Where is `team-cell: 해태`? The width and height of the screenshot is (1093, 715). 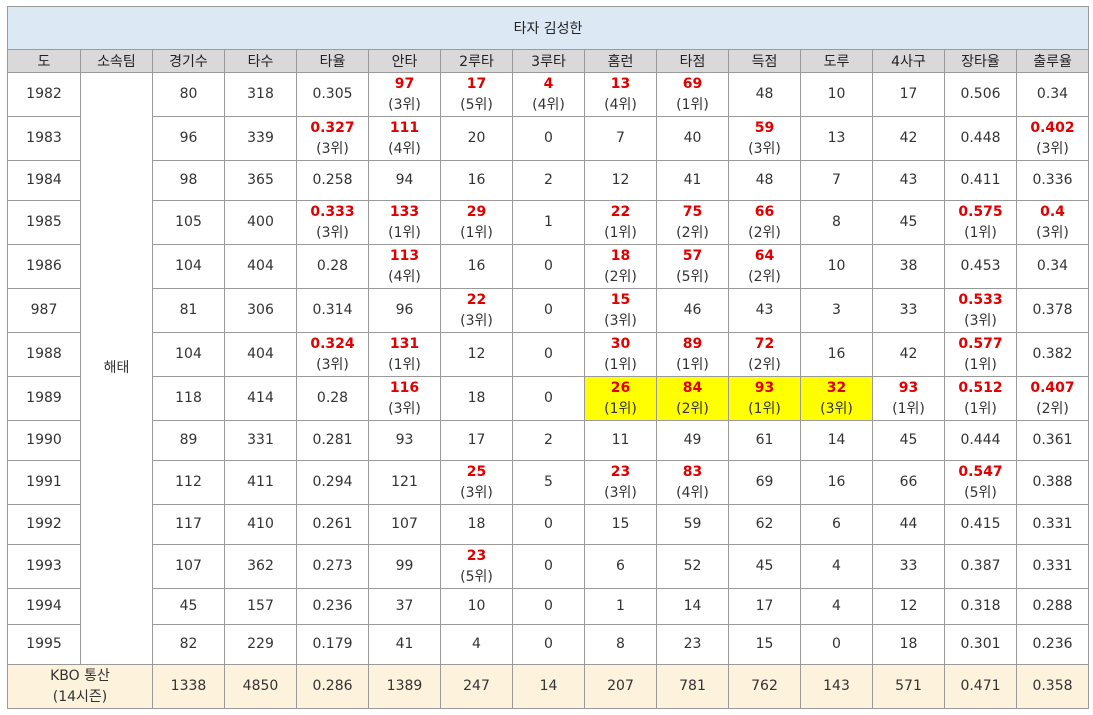 team-cell: 해태 is located at coordinates (116, 368).